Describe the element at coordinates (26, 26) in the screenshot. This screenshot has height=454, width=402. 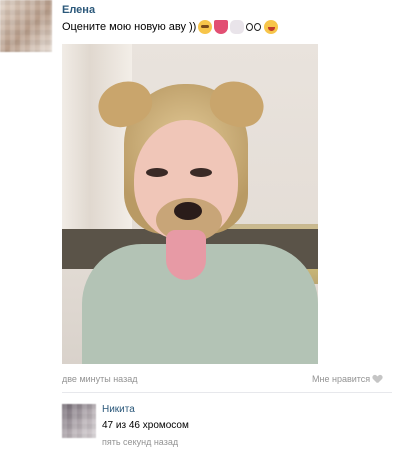
I see `post-author-avatar` at that location.